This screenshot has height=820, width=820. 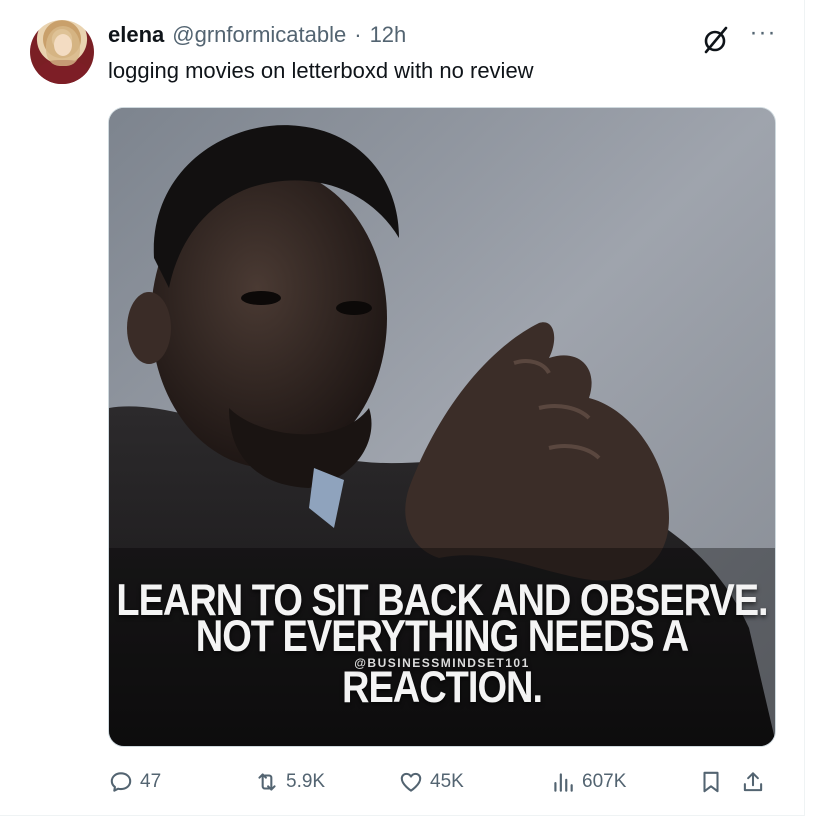 I want to click on views-button: 607K, so click(x=588, y=782).